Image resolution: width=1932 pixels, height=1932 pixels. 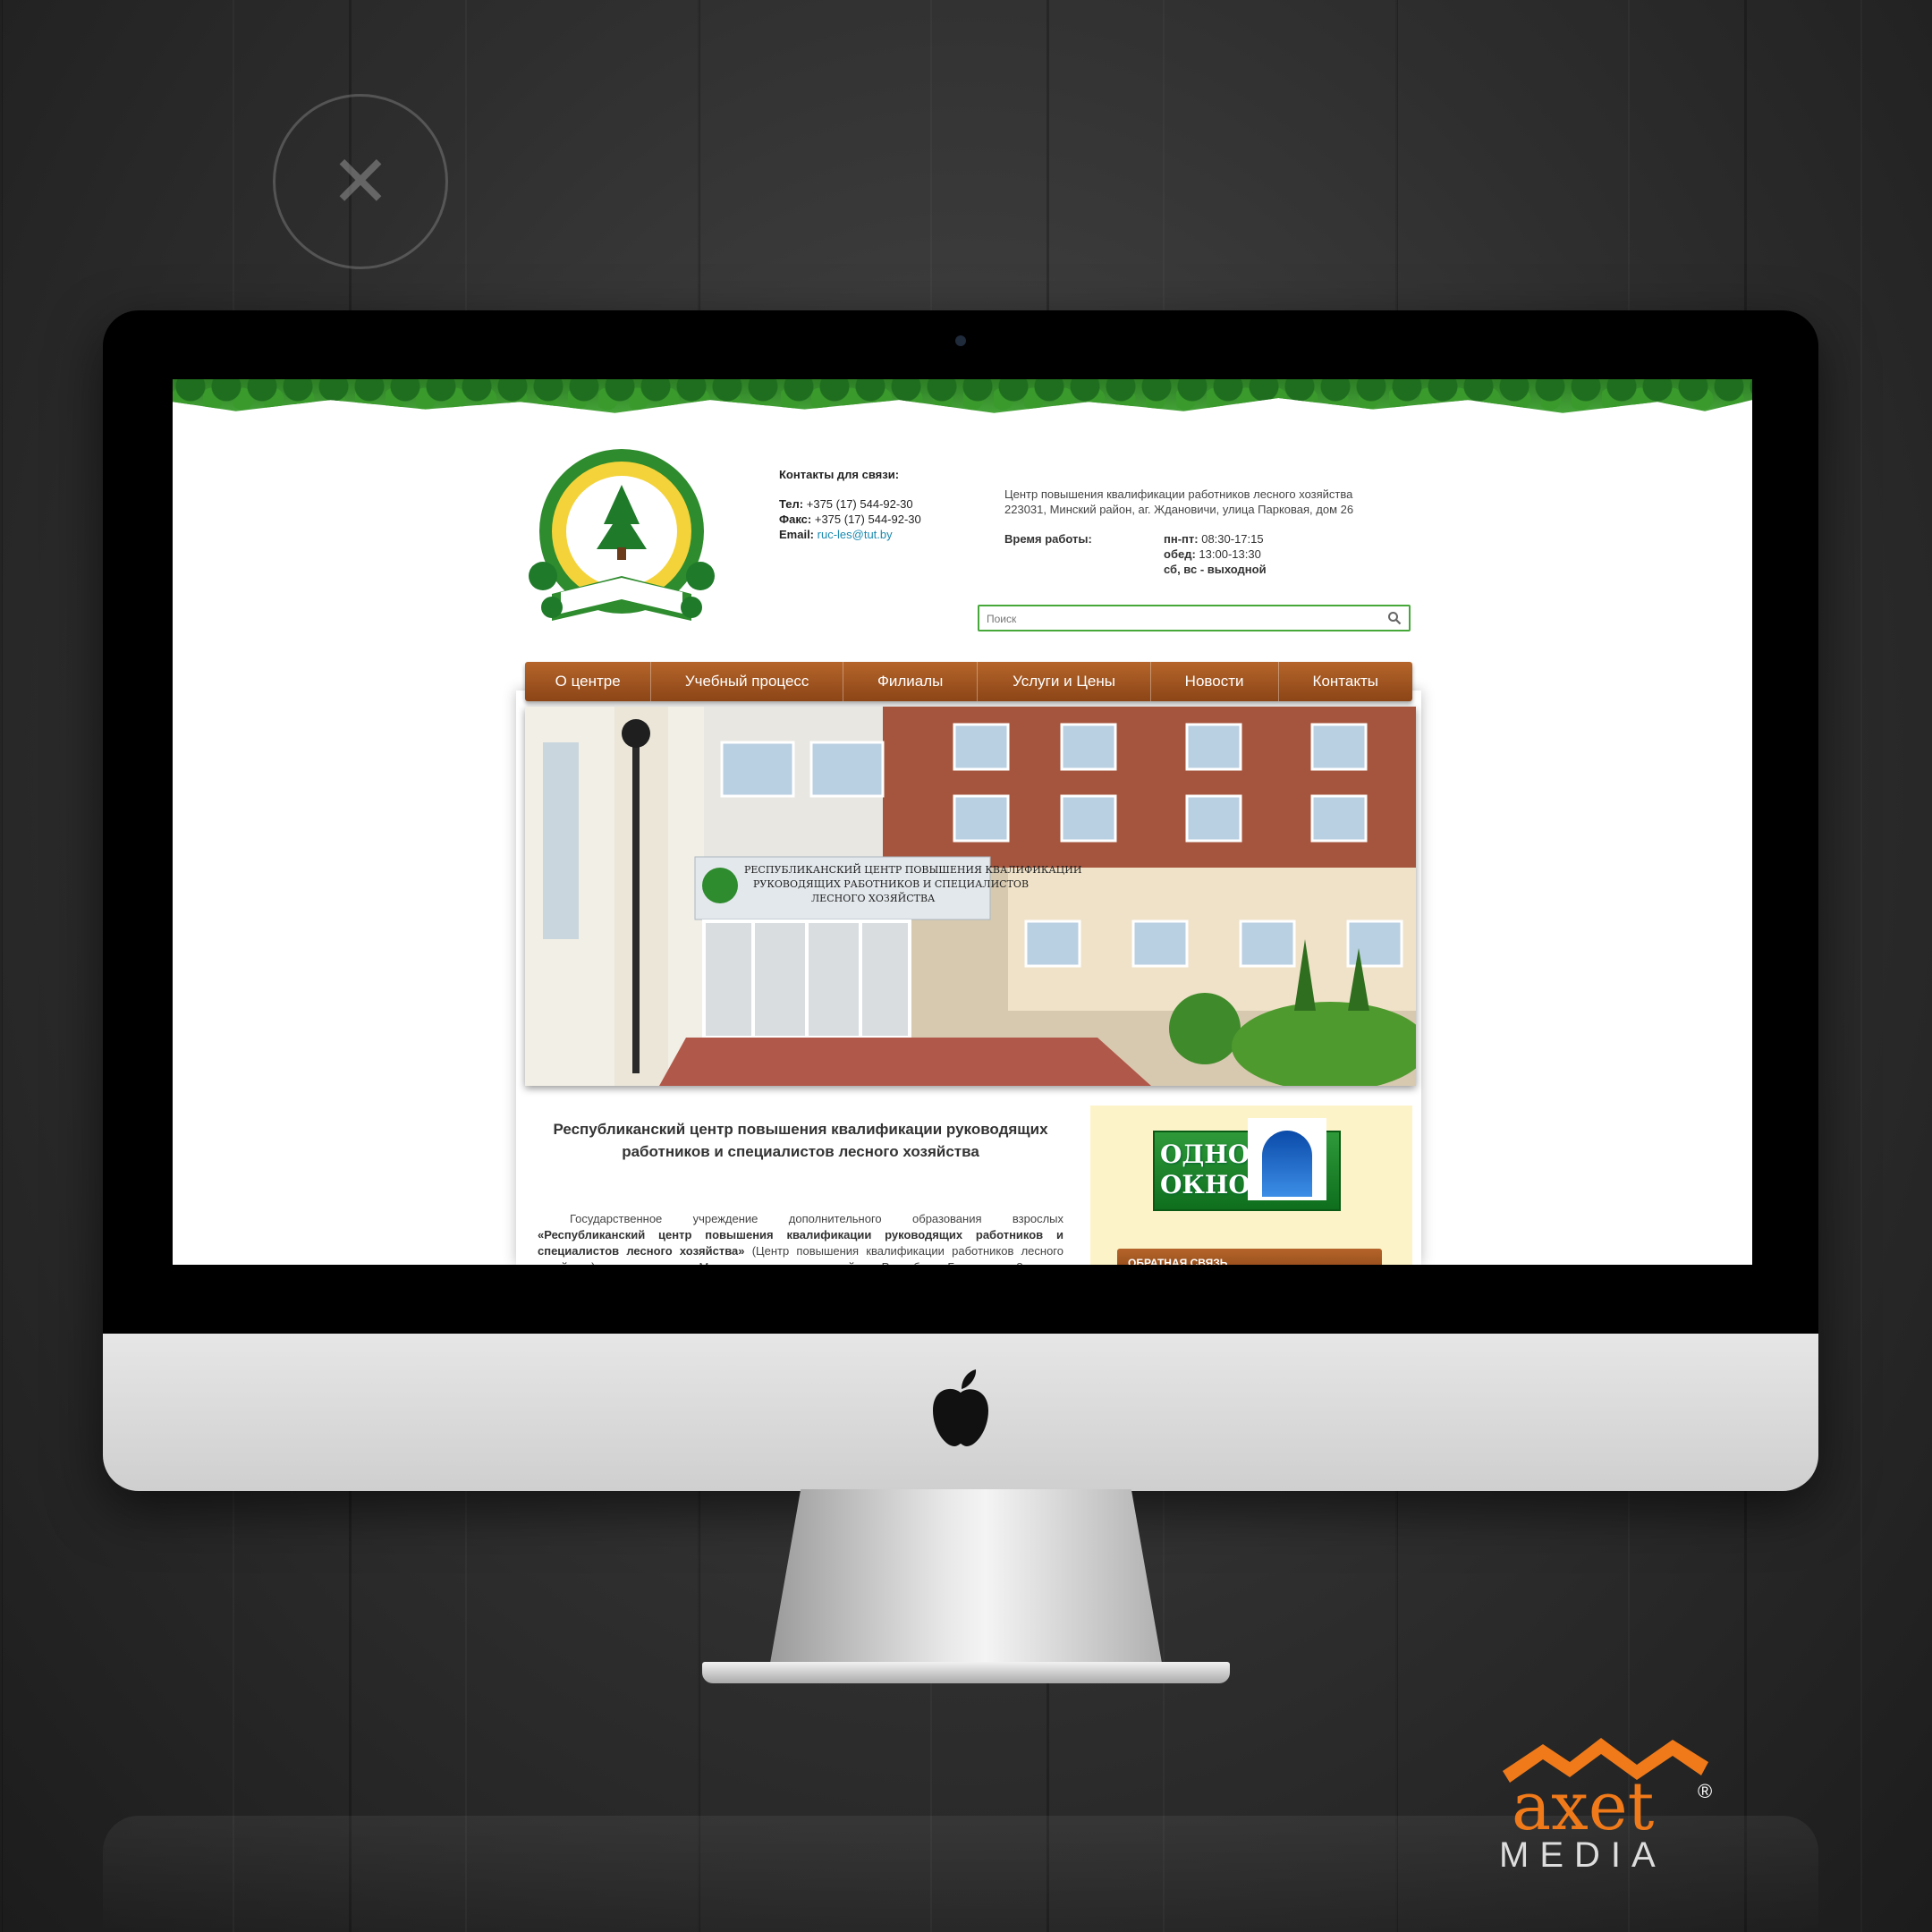 I want to click on nav-item-about: О центре, so click(x=588, y=681).